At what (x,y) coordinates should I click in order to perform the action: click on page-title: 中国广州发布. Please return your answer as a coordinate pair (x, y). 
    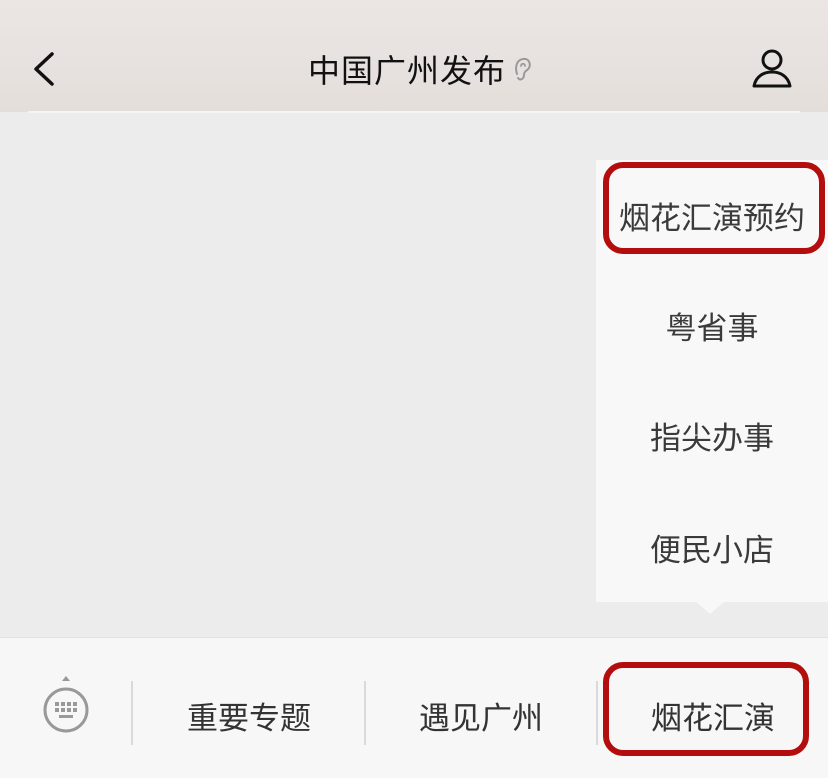
    Looking at the image, I should click on (406, 71).